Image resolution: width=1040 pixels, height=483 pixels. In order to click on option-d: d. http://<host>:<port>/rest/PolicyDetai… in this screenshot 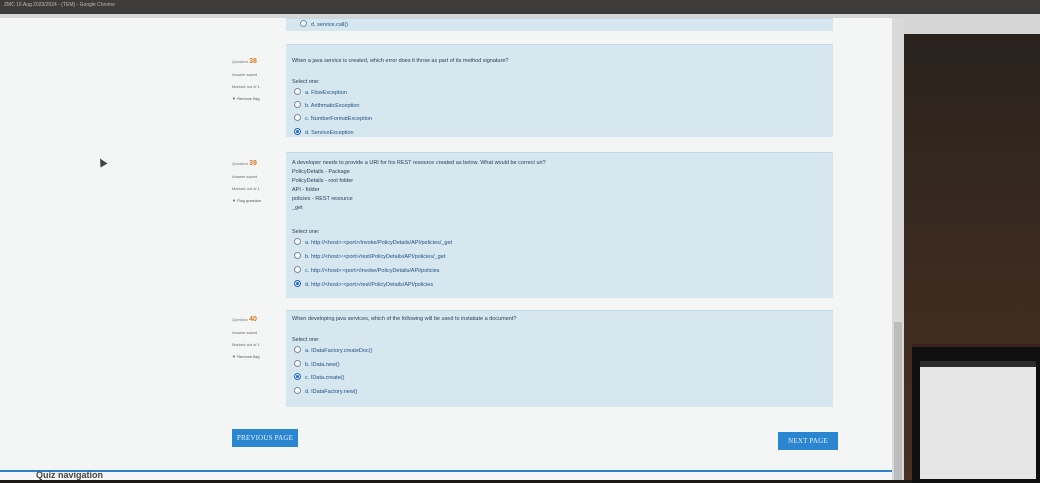, I will do `click(363, 284)`.